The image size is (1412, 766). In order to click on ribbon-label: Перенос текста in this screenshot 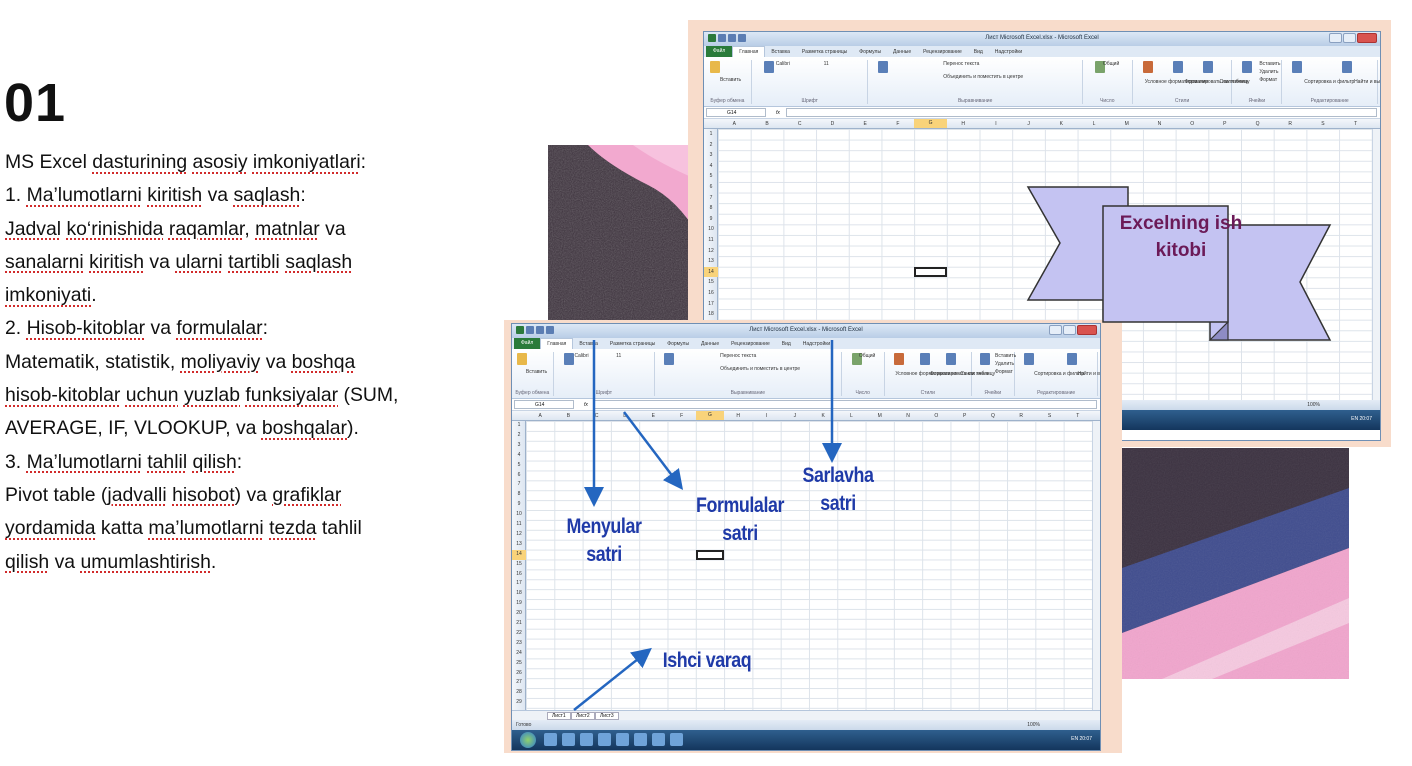, I will do `click(738, 356)`.